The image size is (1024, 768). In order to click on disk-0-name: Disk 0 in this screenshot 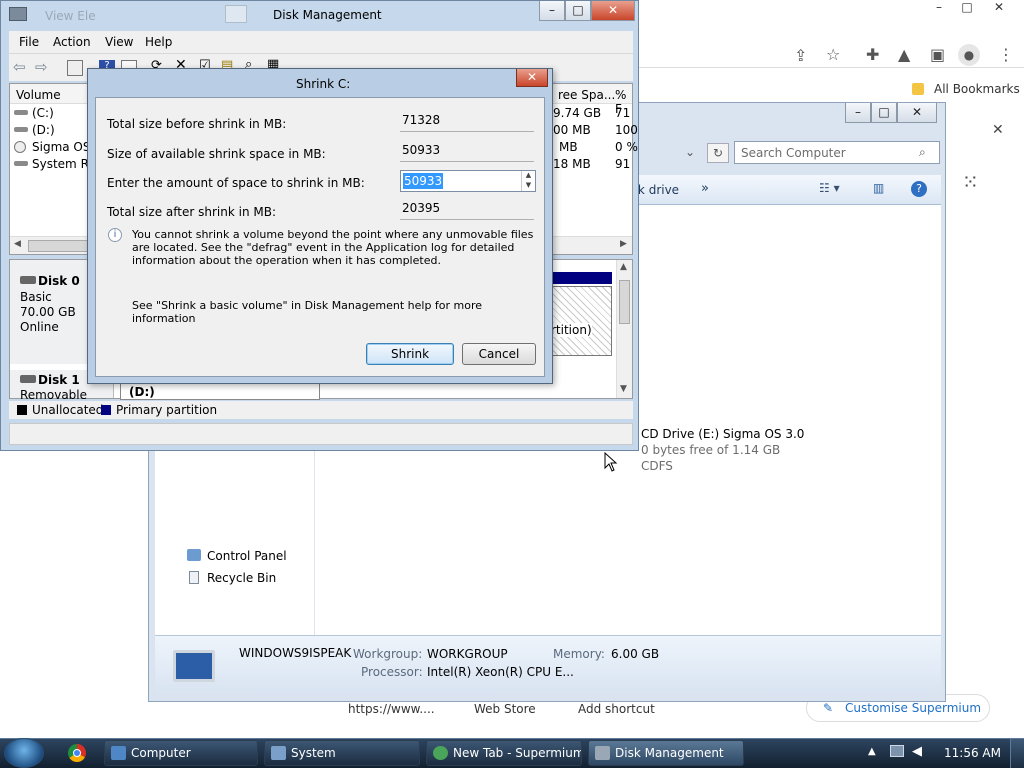, I will do `click(59, 281)`.